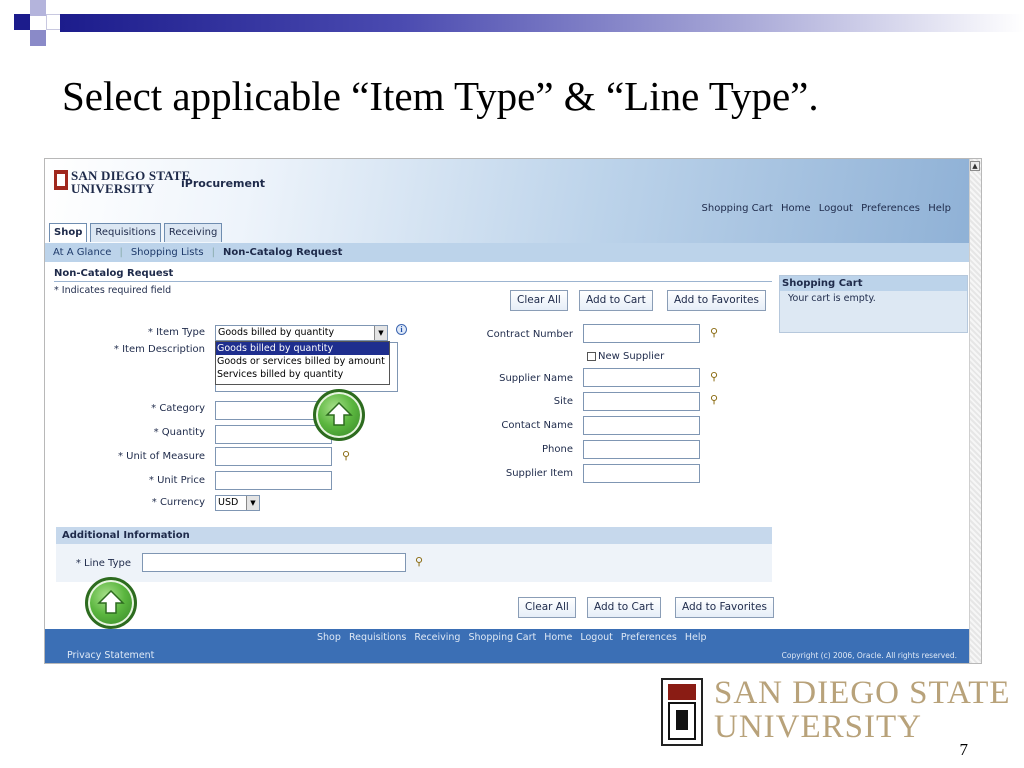 The image size is (1024, 768). I want to click on shopping-cart-title: Shopping Cart, so click(873, 283).